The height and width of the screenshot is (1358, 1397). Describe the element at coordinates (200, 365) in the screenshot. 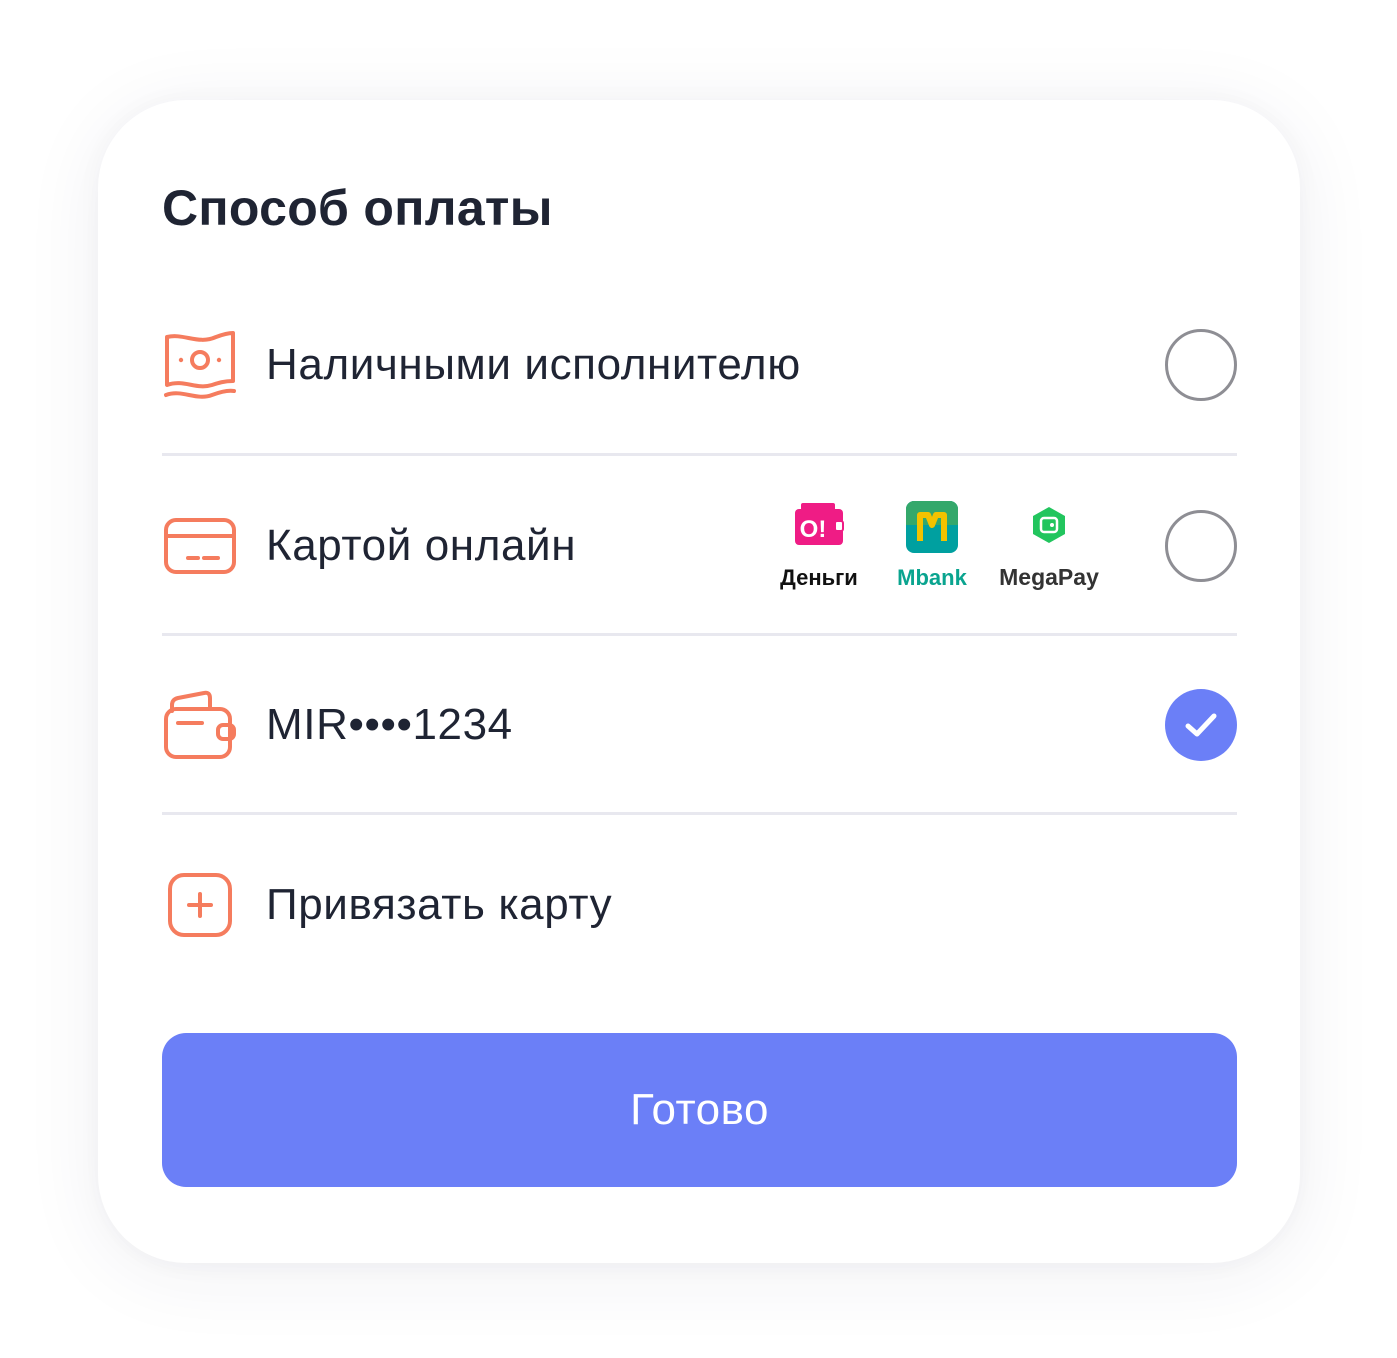

I see `cash-icon` at that location.